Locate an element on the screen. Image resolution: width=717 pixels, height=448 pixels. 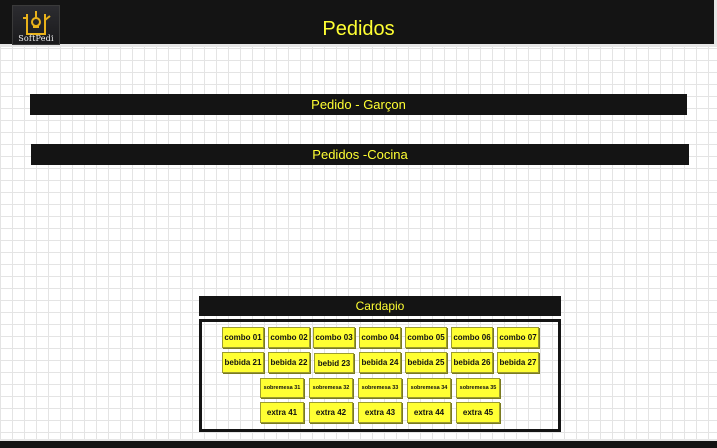
menu-button-sobremesa-31: sobremesa 31 is located at coordinates (282, 388).